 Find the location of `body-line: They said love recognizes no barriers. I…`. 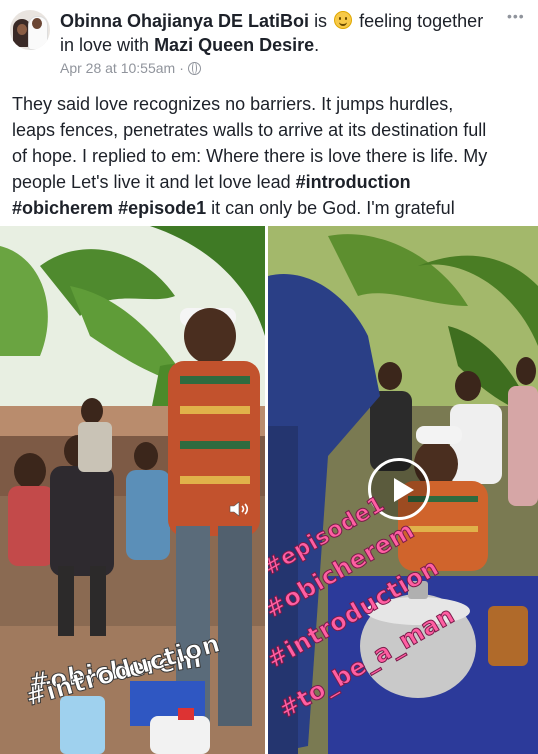

body-line: They said love recognizes no barriers. I… is located at coordinates (233, 104).